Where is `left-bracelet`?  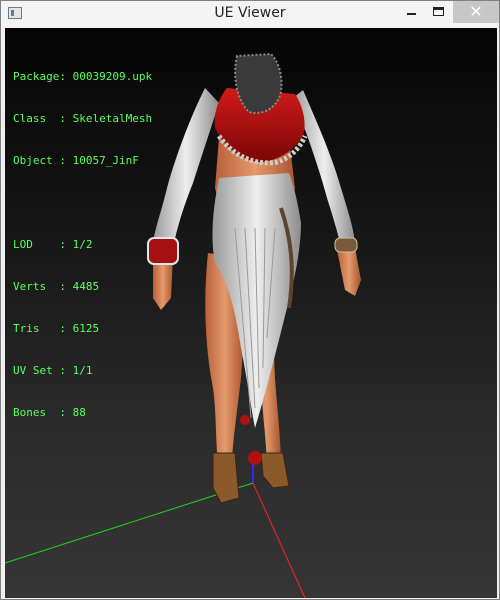 left-bracelet is located at coordinates (163, 251).